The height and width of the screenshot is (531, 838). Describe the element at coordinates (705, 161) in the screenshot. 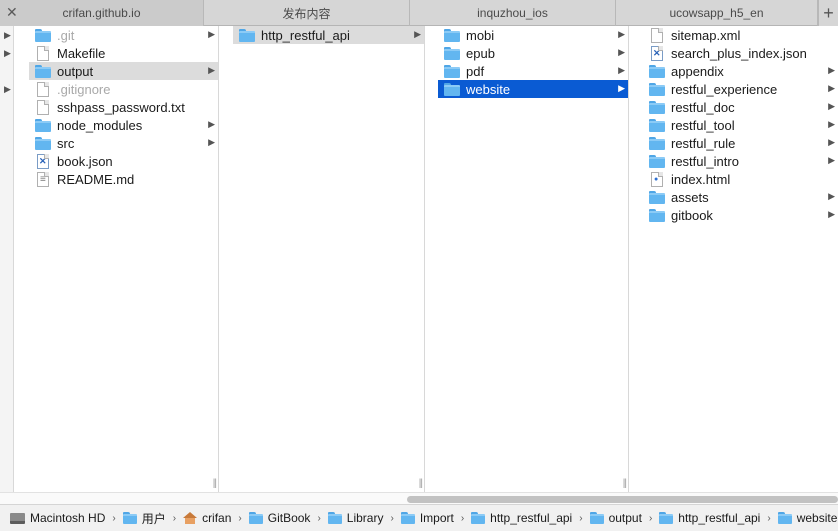

I see `item-label: restful_intro` at that location.